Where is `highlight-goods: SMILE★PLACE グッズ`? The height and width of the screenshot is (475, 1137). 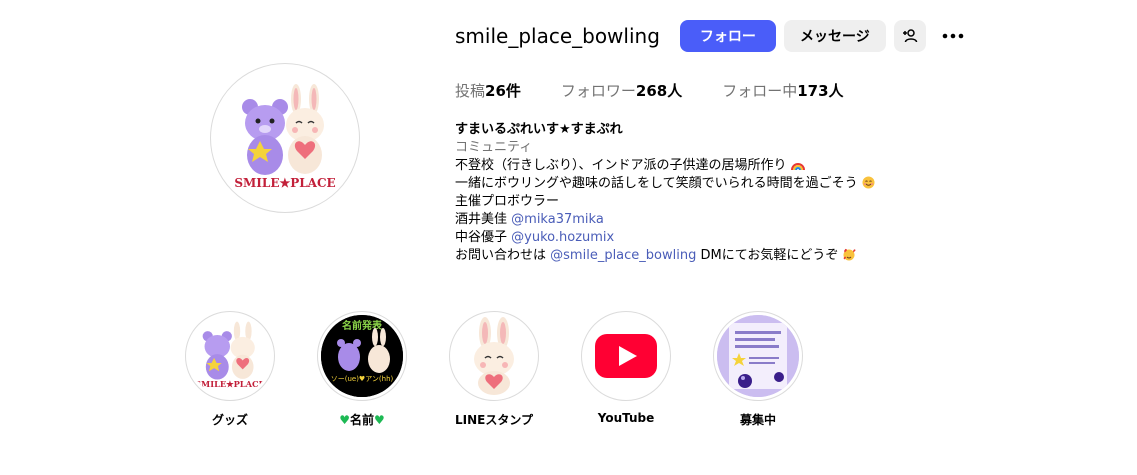 highlight-goods: SMILE★PLACE グッズ is located at coordinates (230, 369).